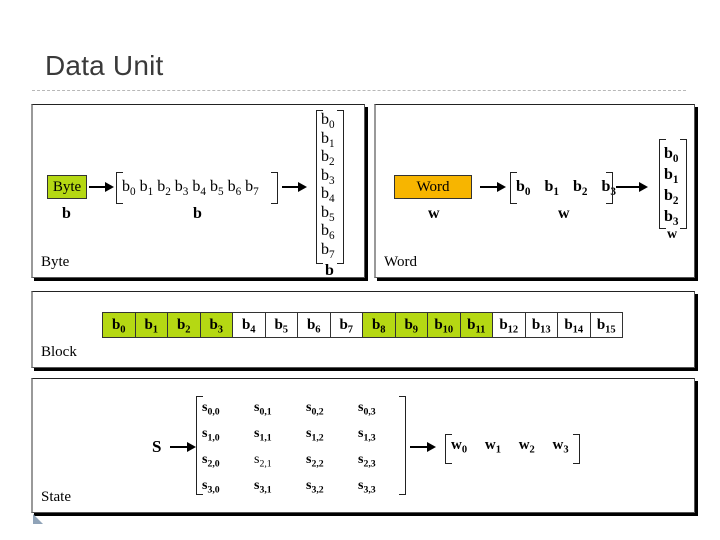 This screenshot has width=720, height=540. Describe the element at coordinates (315, 435) in the screenshot. I see `state-element: s1,2` at that location.